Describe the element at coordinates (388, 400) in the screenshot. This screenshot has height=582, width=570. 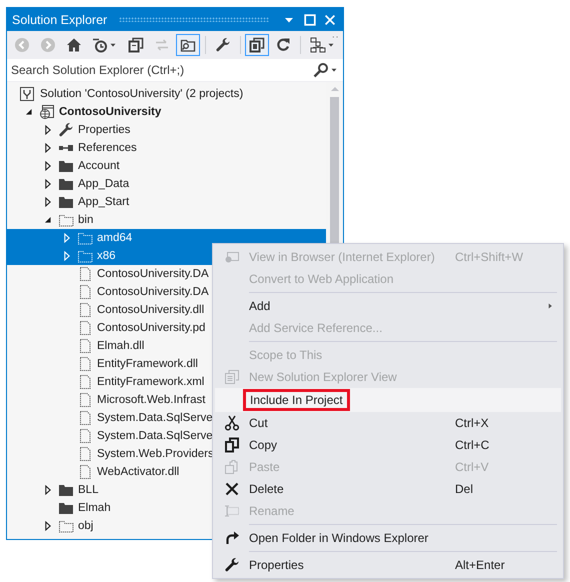
I see `menu-item: Include In Project` at that location.